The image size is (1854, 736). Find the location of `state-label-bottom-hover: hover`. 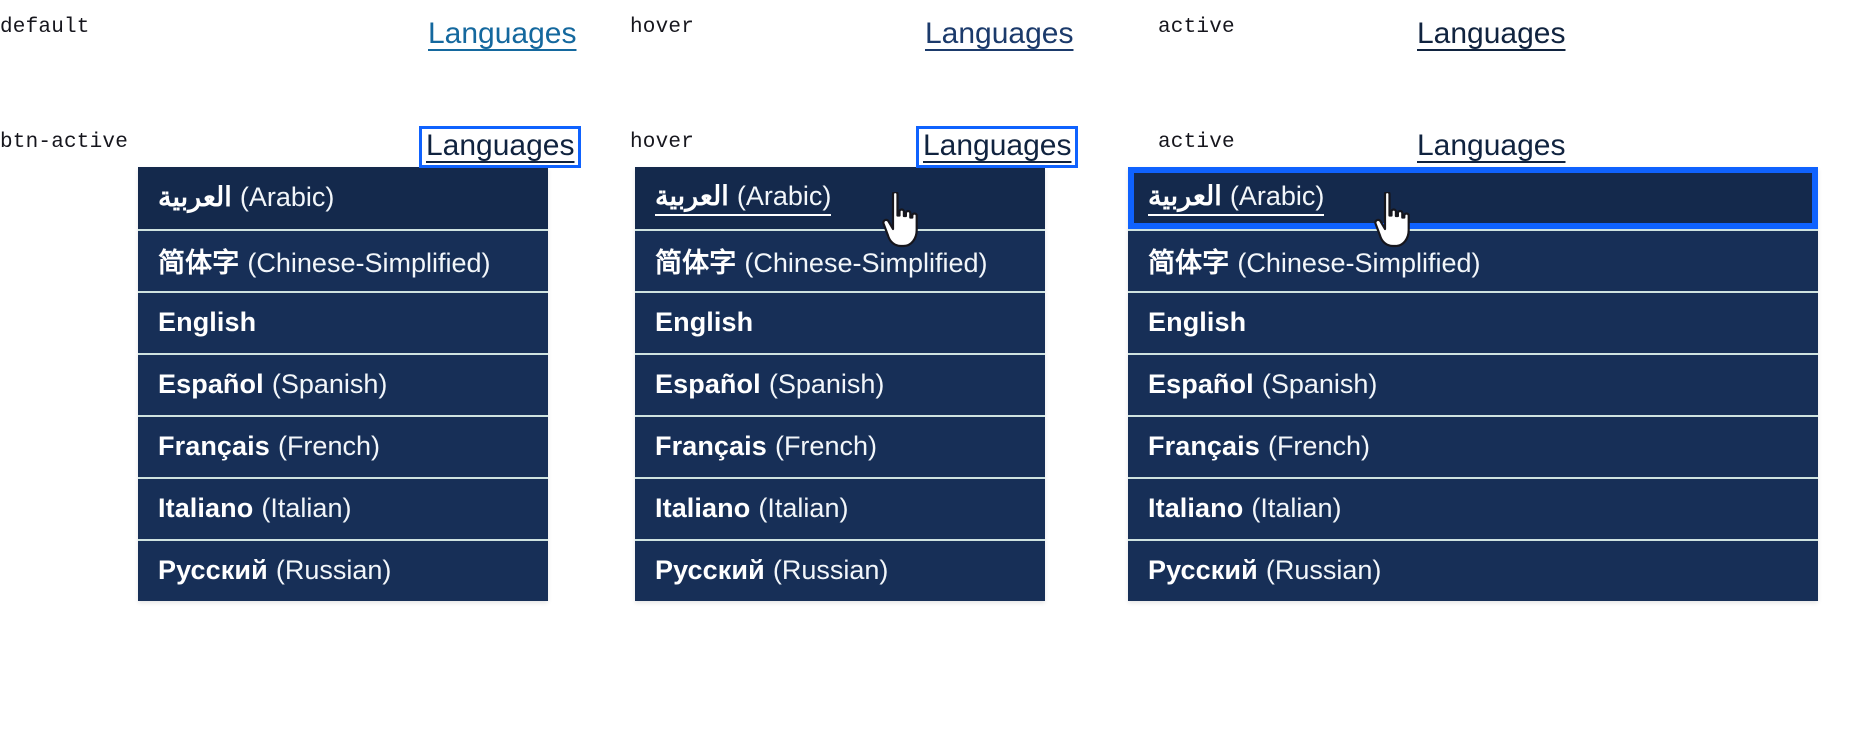

state-label-bottom-hover: hover is located at coordinates (662, 142).